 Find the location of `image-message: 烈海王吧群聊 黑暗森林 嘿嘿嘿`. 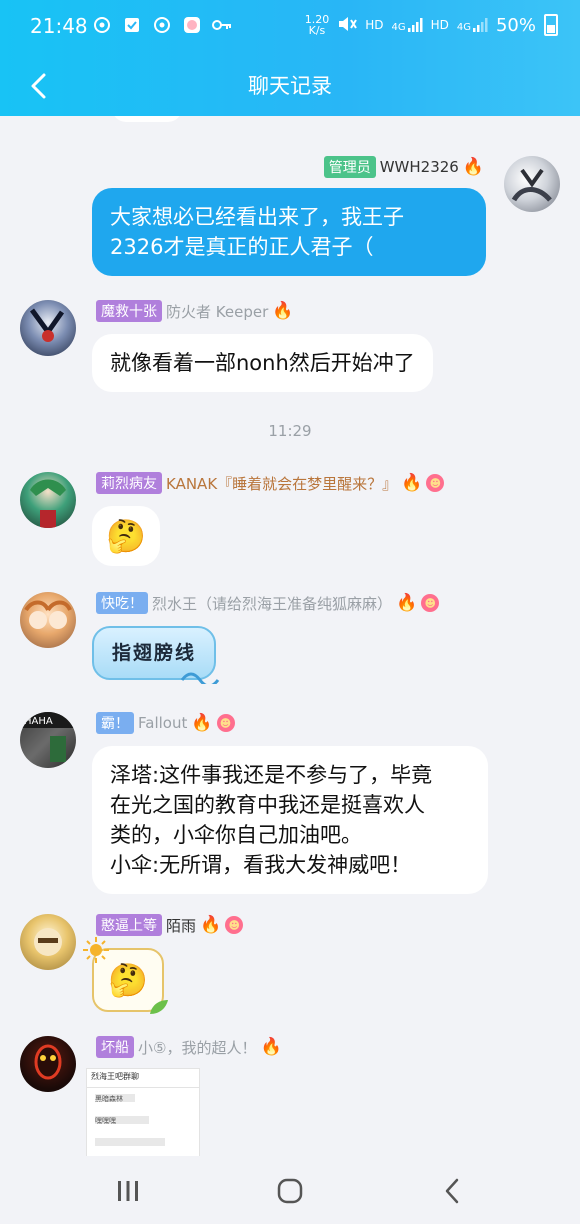

image-message: 烈海王吧群聊 黑暗森林 嘿嘿嘿 is located at coordinates (143, 1112).